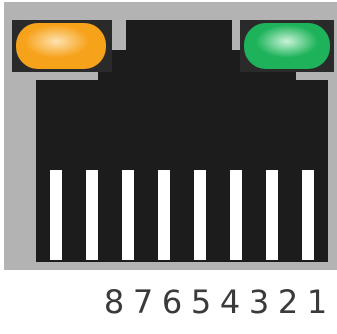  What do you see at coordinates (259, 302) in the screenshot?
I see `pin-number-3: 3` at bounding box center [259, 302].